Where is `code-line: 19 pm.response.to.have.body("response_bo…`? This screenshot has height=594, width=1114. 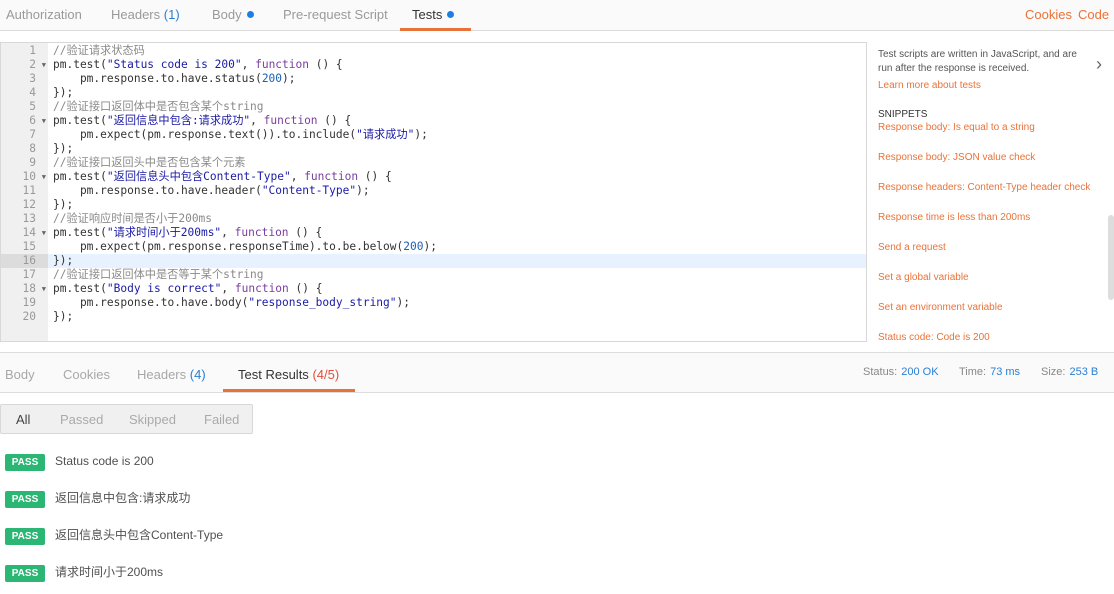 code-line: 19 pm.response.to.have.body("response_bo… is located at coordinates (433, 303).